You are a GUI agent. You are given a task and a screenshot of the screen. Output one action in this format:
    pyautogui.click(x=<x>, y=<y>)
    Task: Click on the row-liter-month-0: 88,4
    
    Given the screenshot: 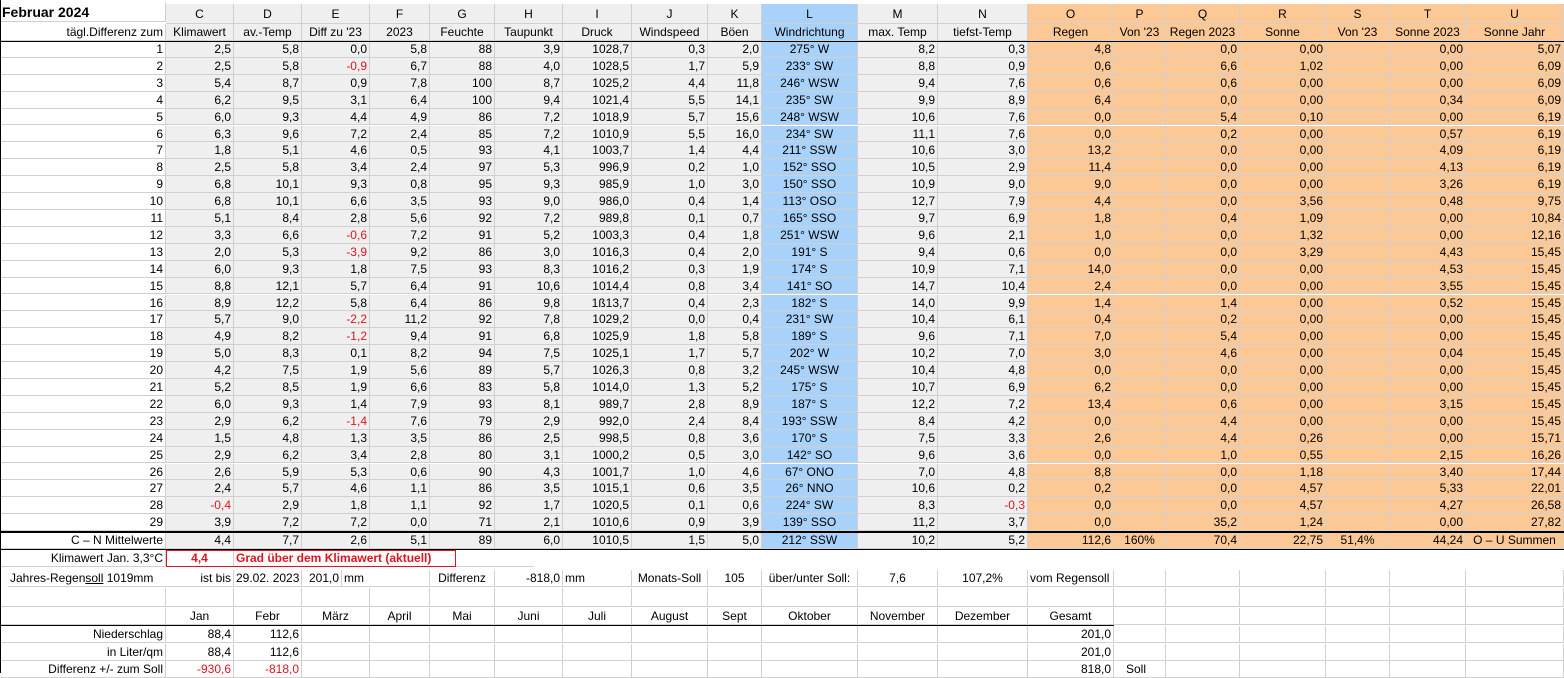 What is the action you would take?
    pyautogui.click(x=200, y=652)
    